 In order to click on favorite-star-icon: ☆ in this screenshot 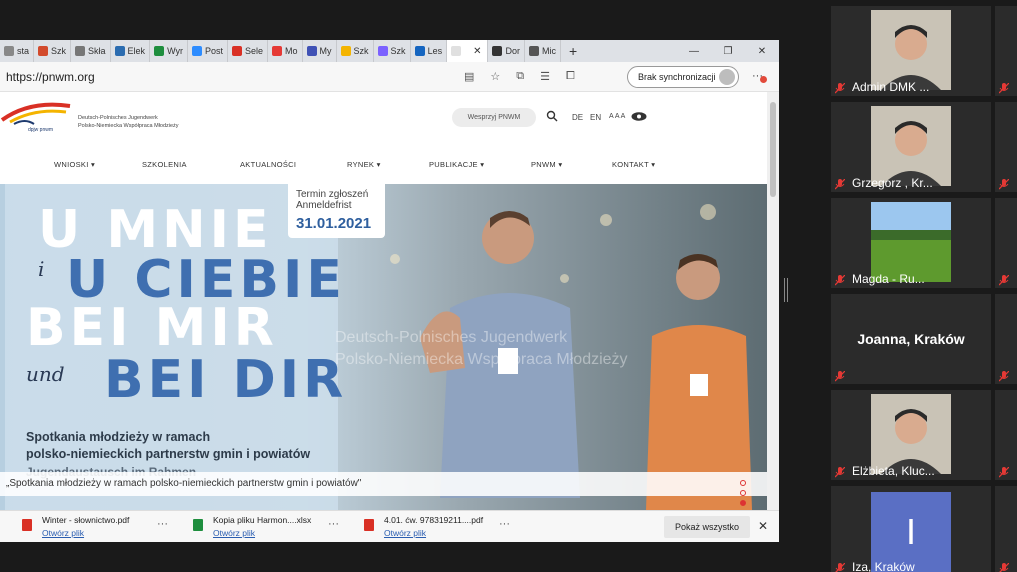, I will do `click(495, 76)`.